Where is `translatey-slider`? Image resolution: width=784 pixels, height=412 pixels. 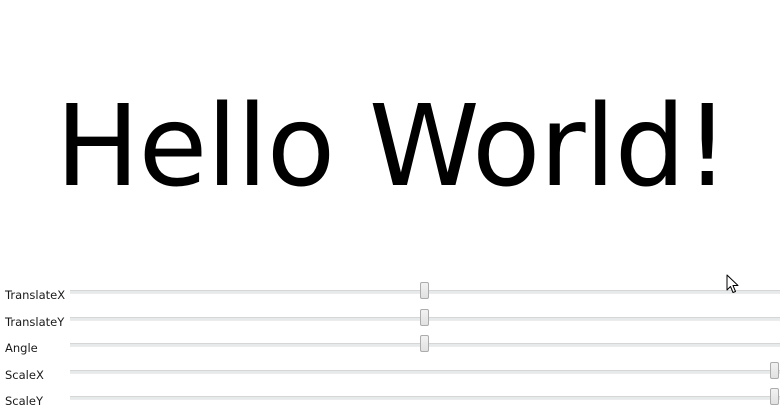
translatey-slider is located at coordinates (425, 319).